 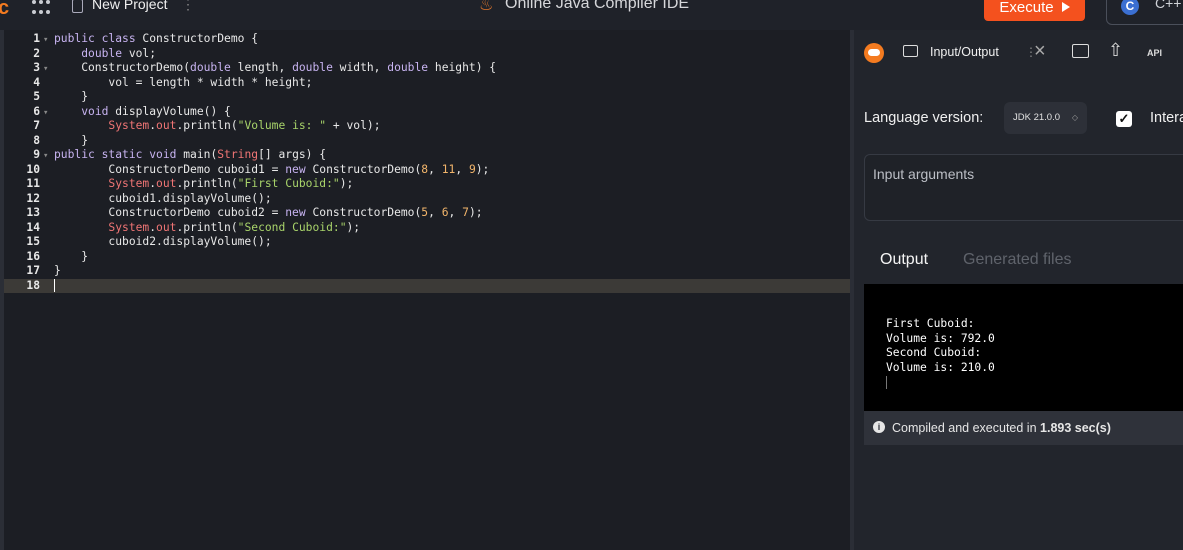 What do you see at coordinates (33, 198) in the screenshot?
I see `line-number: 12` at bounding box center [33, 198].